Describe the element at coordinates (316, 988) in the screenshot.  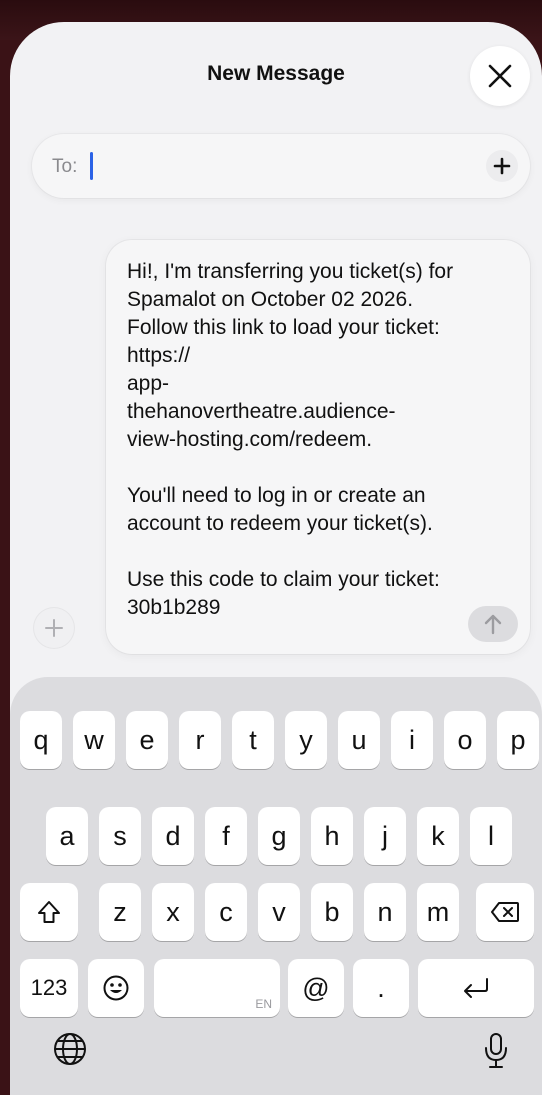
I see `at-key: @` at that location.